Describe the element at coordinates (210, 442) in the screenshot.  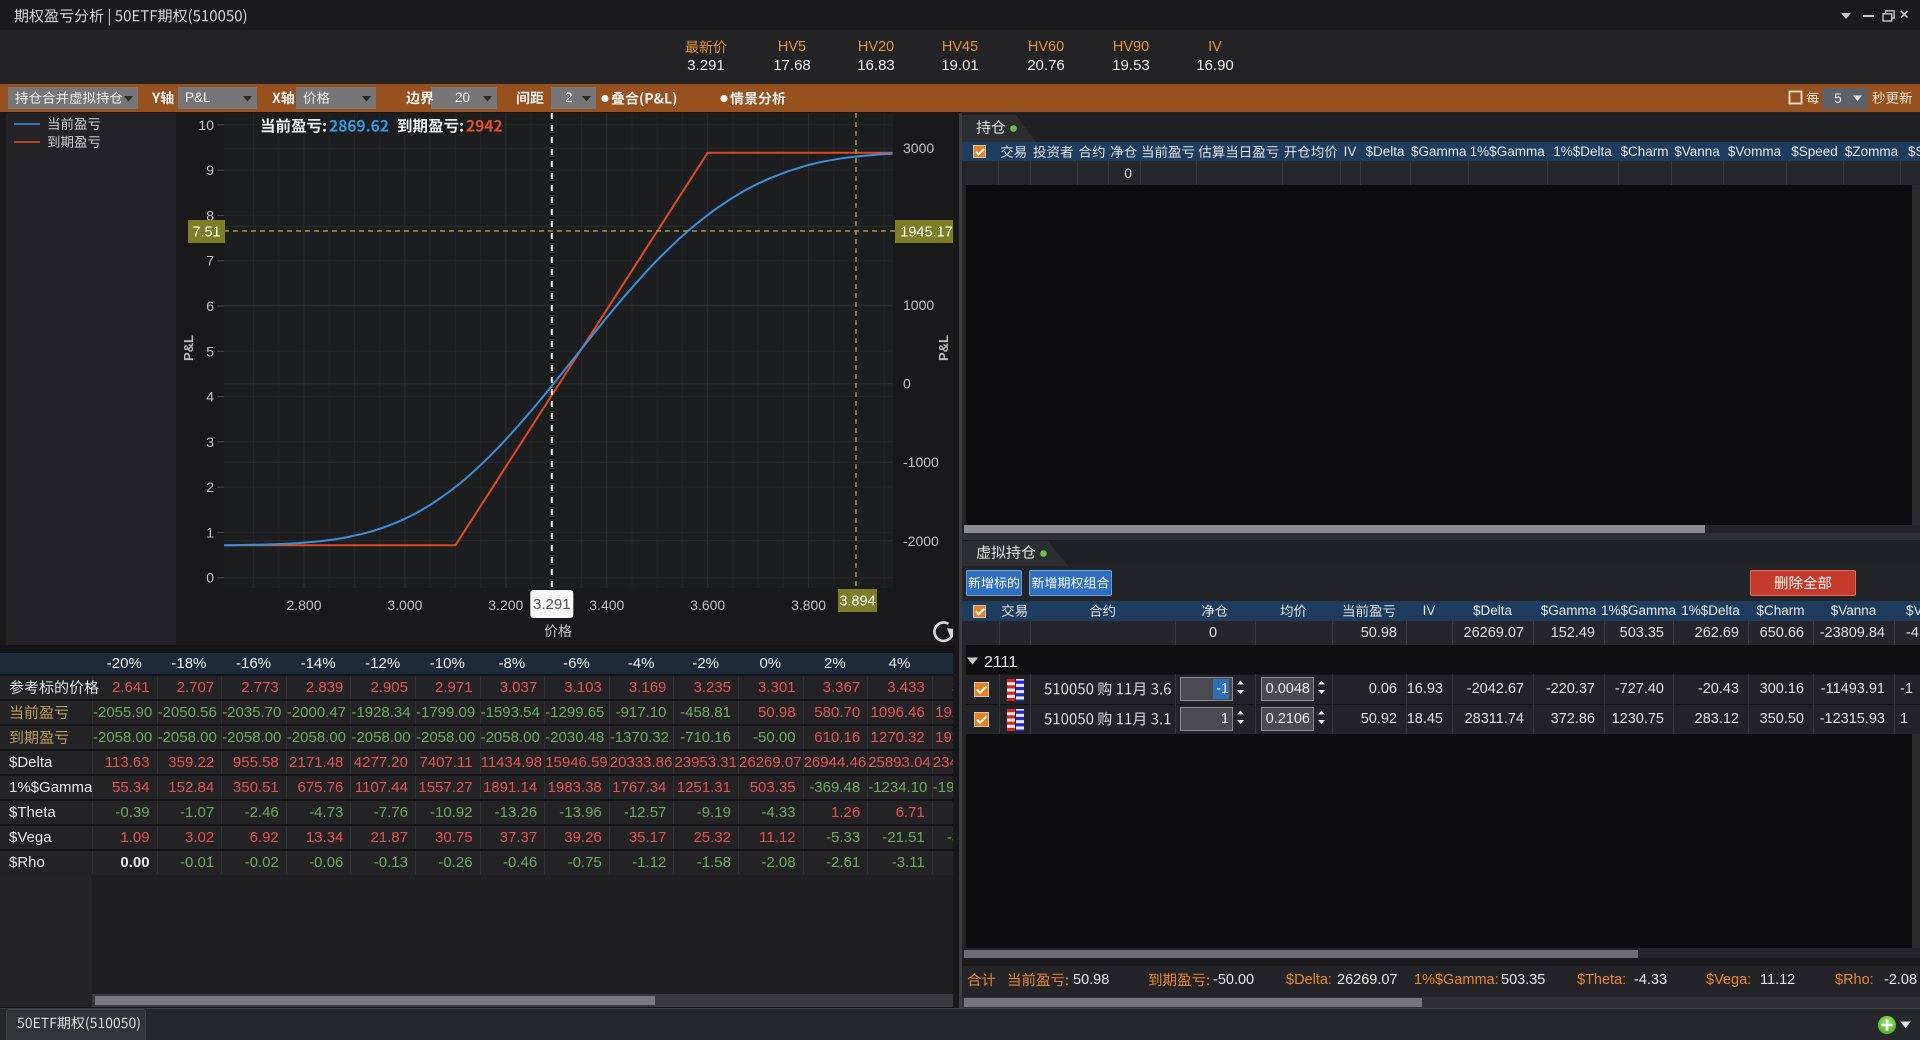
I see `svg-text: 3` at that location.